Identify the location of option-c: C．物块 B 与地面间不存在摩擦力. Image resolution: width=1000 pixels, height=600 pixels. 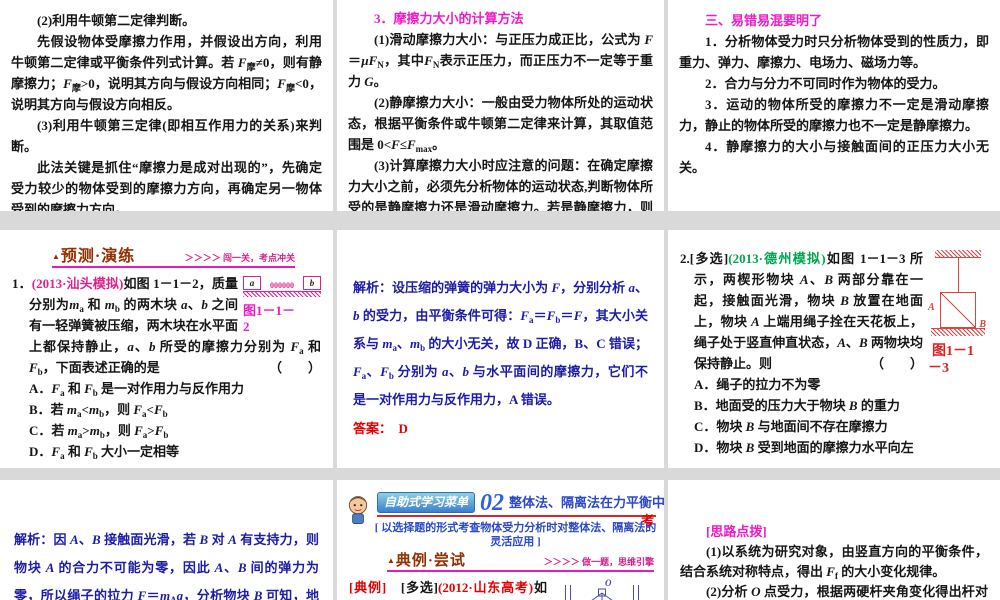
(791, 426).